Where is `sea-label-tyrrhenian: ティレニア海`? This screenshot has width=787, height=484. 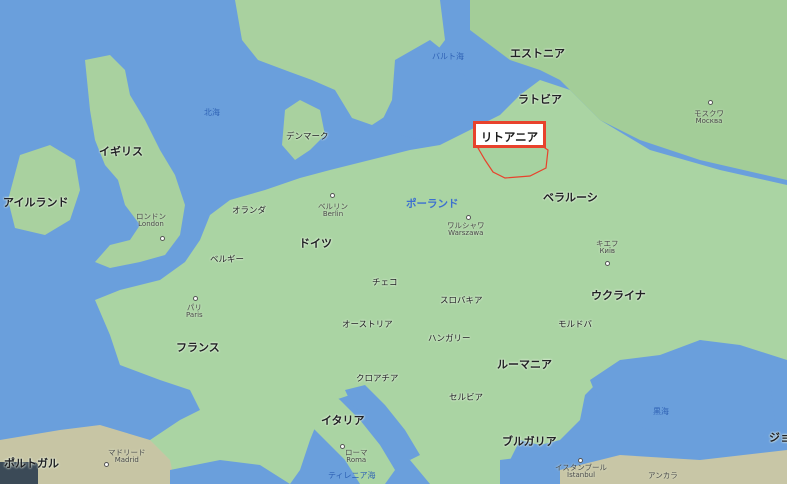 sea-label-tyrrhenian: ティレニア海 is located at coordinates (352, 475).